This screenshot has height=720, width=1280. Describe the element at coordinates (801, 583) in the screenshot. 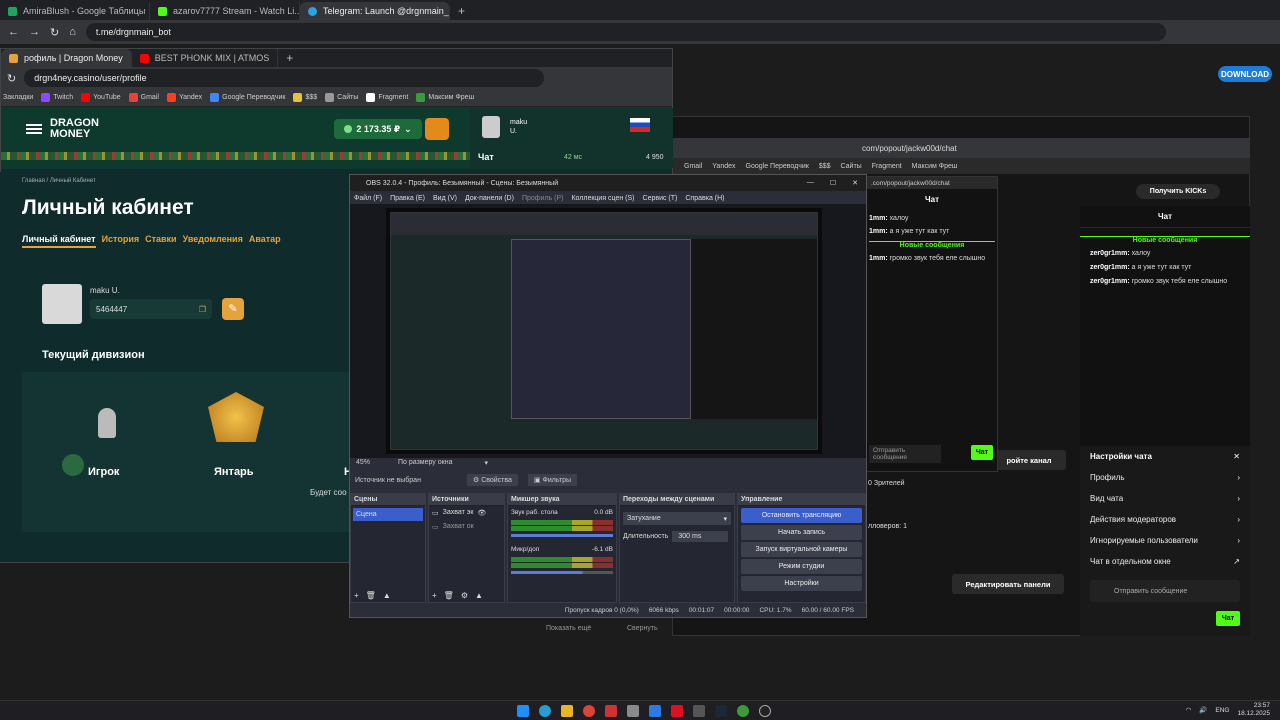

I see `settings-button: Настройки` at that location.